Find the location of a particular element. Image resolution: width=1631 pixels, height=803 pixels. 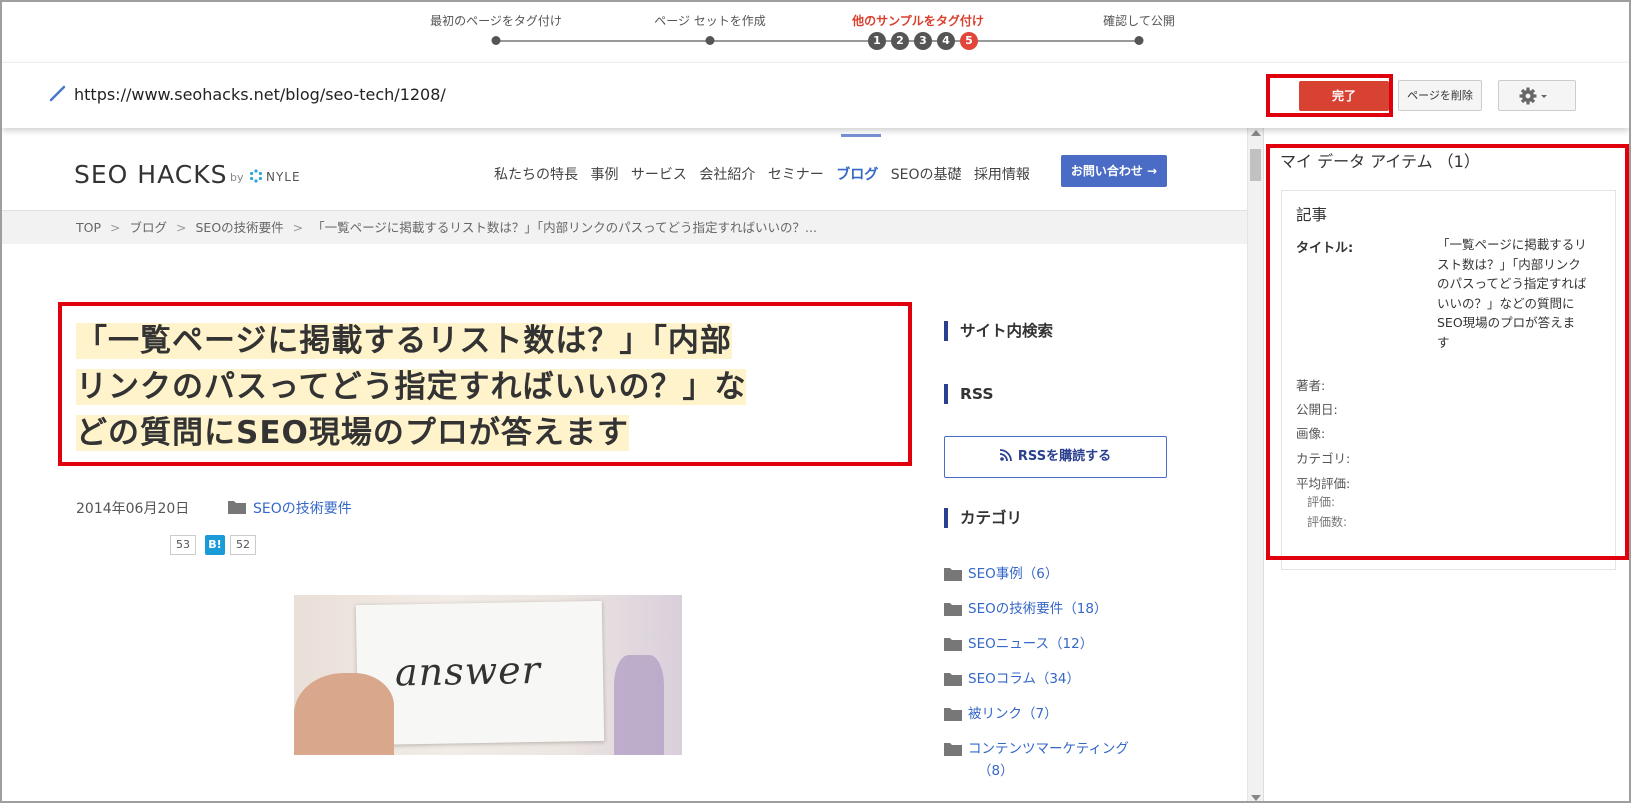

rss-subscribe-button: RSSを購読する is located at coordinates (1055, 457).